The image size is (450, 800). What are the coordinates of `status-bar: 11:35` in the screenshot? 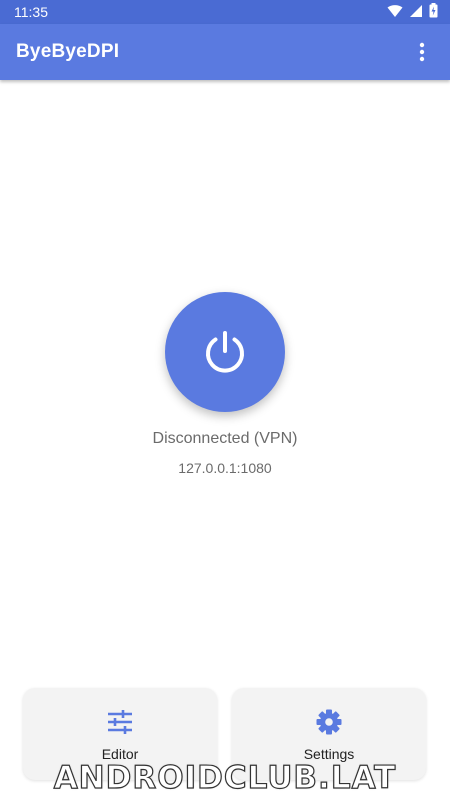 It's located at (225, 12).